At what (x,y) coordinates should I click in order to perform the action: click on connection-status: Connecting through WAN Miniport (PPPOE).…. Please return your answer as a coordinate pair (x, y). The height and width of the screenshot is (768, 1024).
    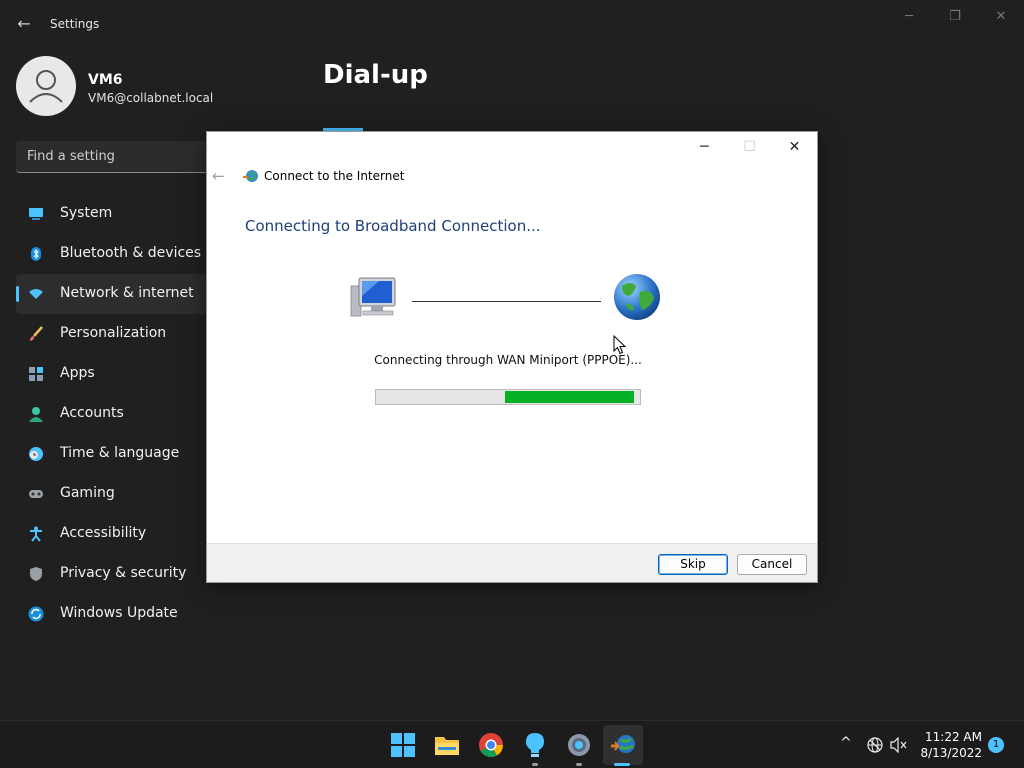
    Looking at the image, I should click on (508, 360).